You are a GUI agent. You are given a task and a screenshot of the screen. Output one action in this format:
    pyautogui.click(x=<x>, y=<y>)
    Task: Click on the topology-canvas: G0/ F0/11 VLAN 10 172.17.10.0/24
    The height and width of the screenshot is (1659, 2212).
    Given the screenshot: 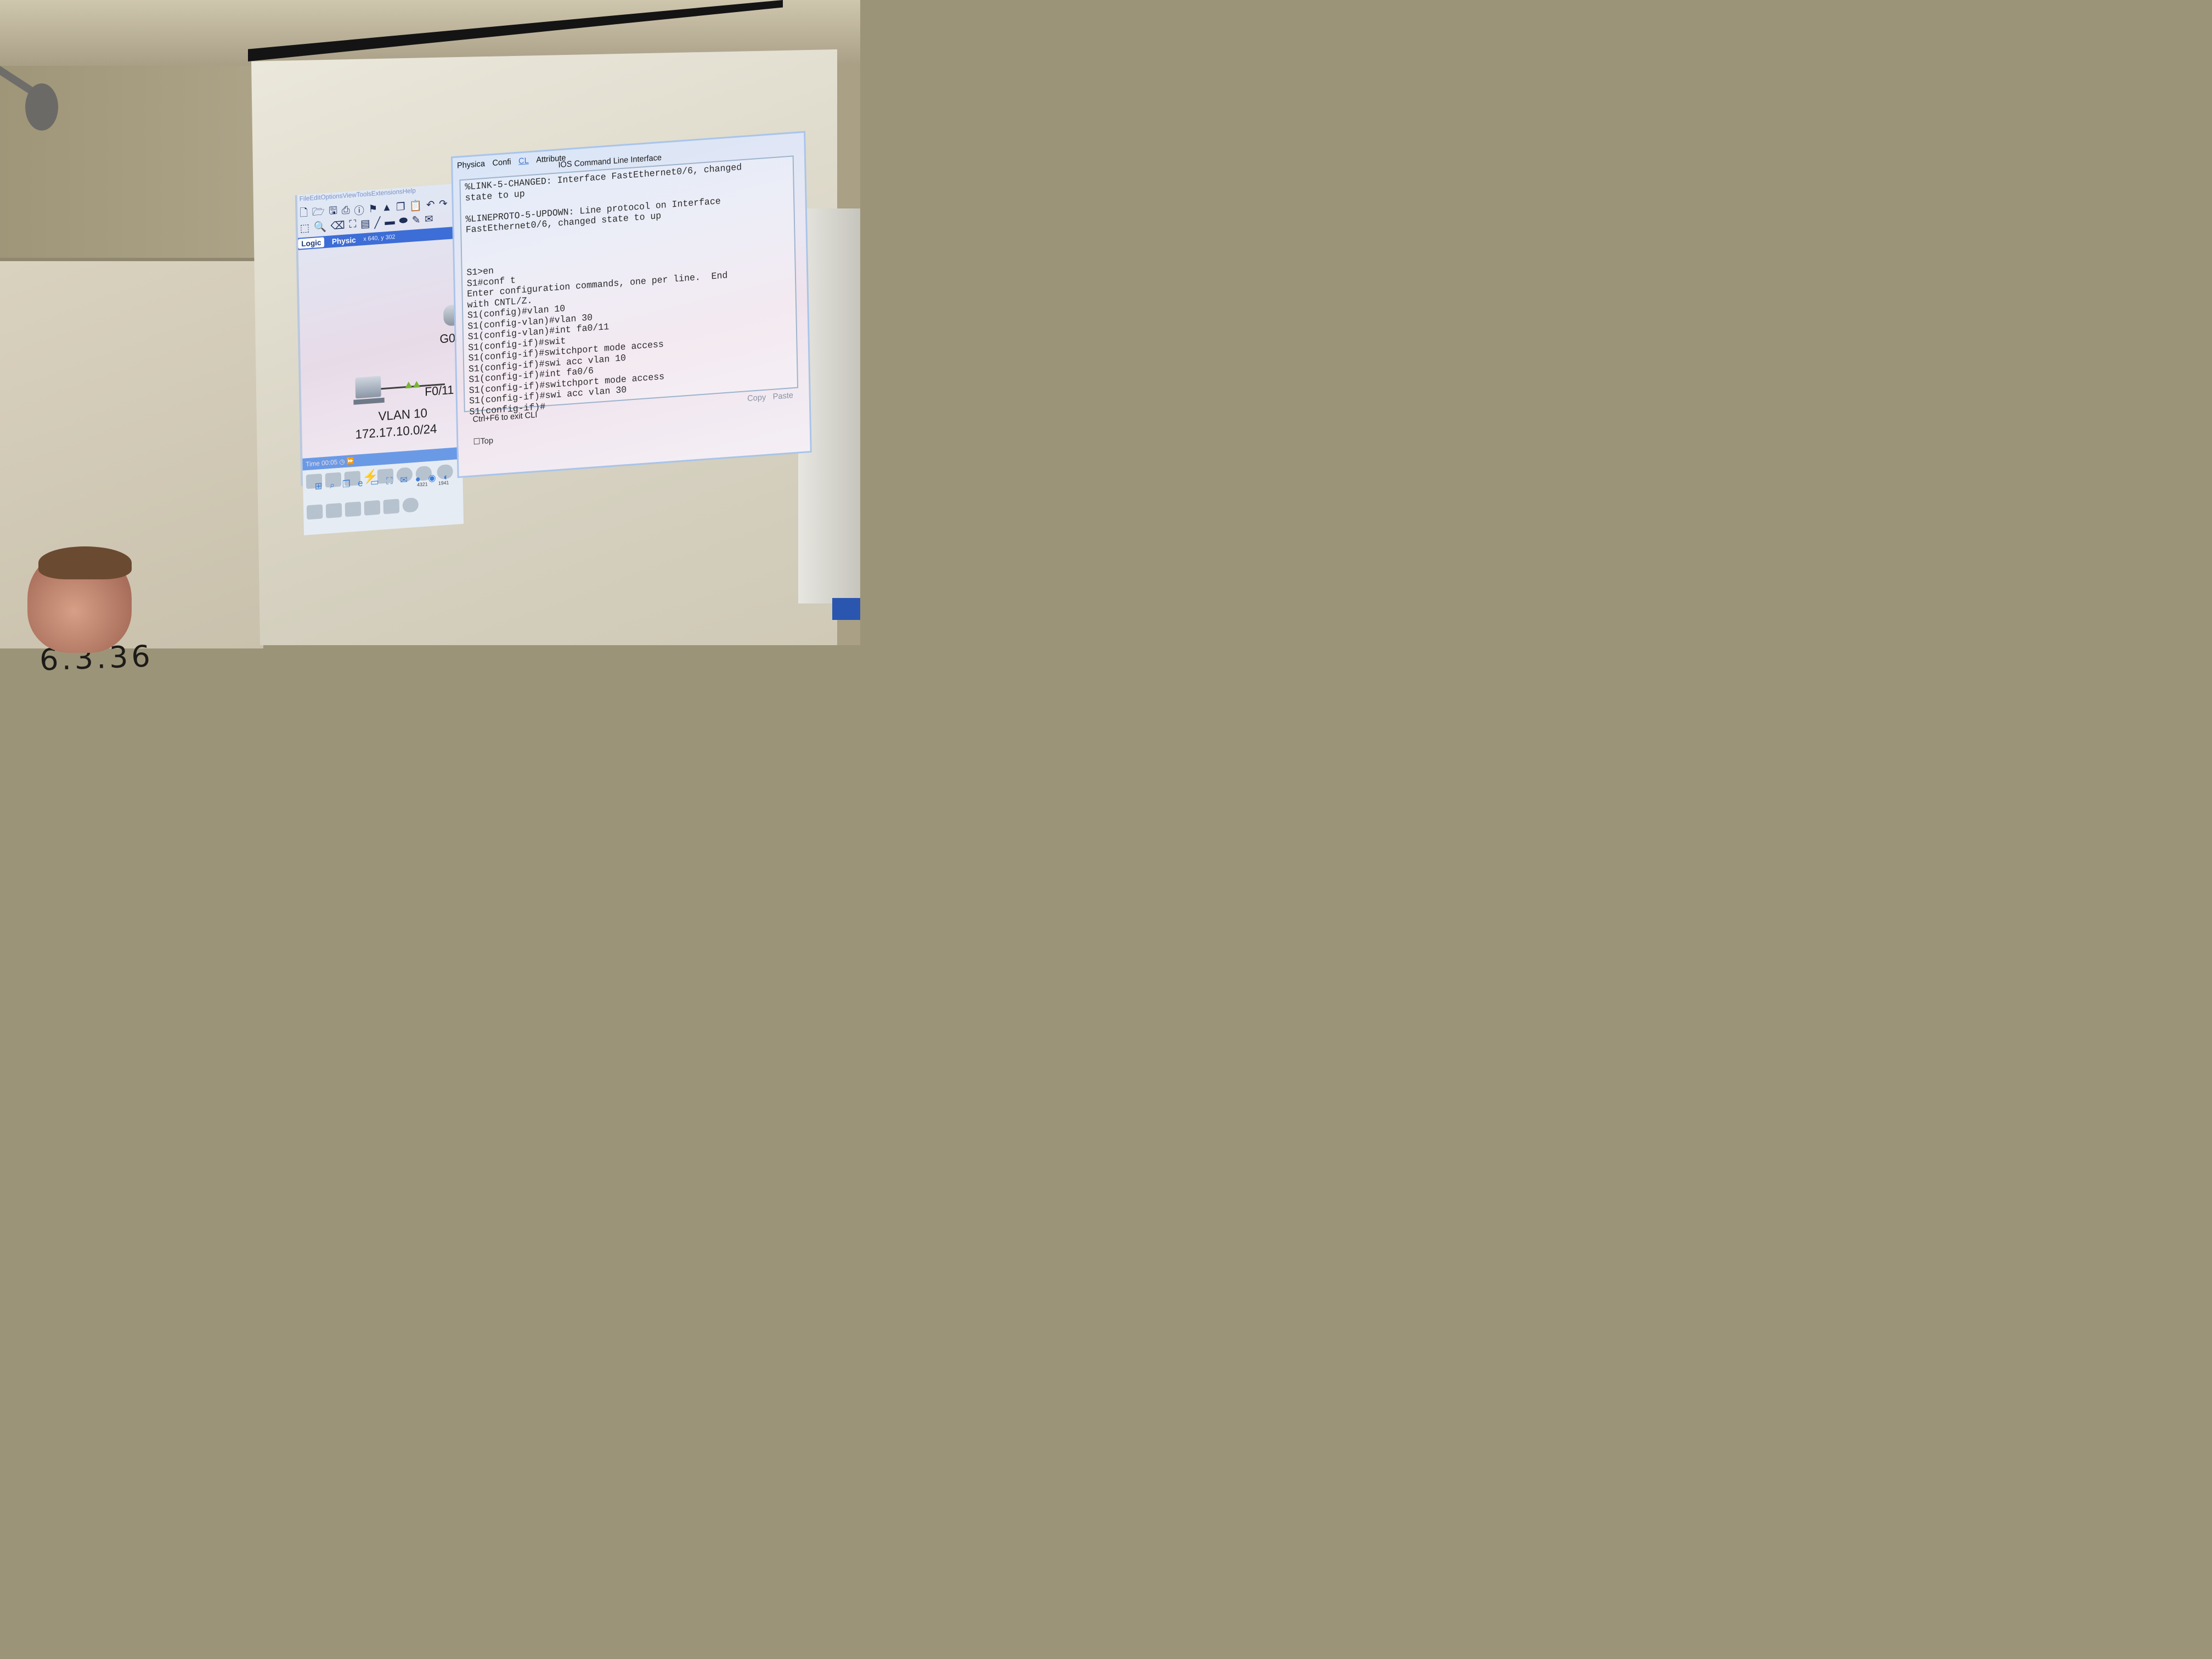 What is the action you would take?
    pyautogui.click(x=380, y=349)
    